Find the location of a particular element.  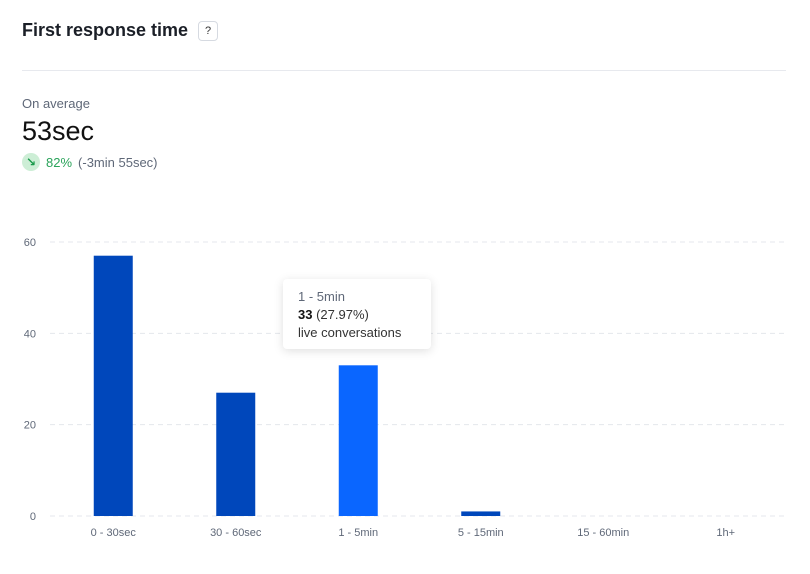

chart-tooltip: 1 - 5min 33 (27.97%) live conversations is located at coordinates (357, 314).